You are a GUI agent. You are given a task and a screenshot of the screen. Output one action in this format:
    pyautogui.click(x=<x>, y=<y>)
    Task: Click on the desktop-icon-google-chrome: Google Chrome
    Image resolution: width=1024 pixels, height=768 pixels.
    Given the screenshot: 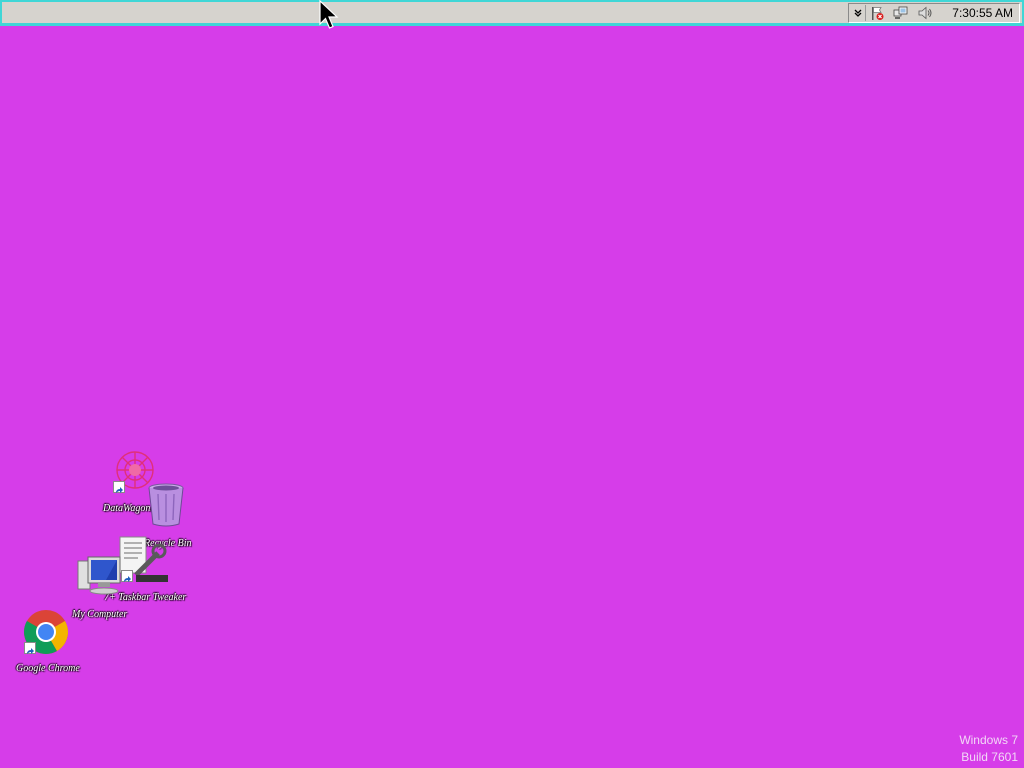 What is the action you would take?
    pyautogui.click(x=51, y=643)
    